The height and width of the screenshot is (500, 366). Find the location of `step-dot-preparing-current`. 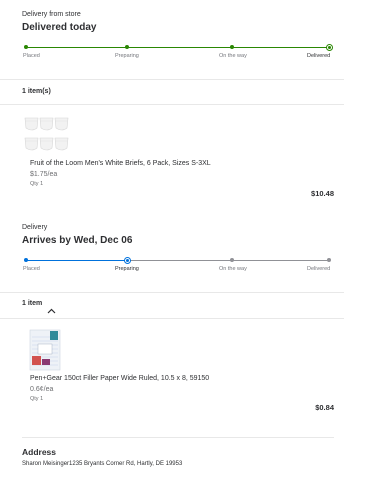

step-dot-preparing-current is located at coordinates (127, 260).